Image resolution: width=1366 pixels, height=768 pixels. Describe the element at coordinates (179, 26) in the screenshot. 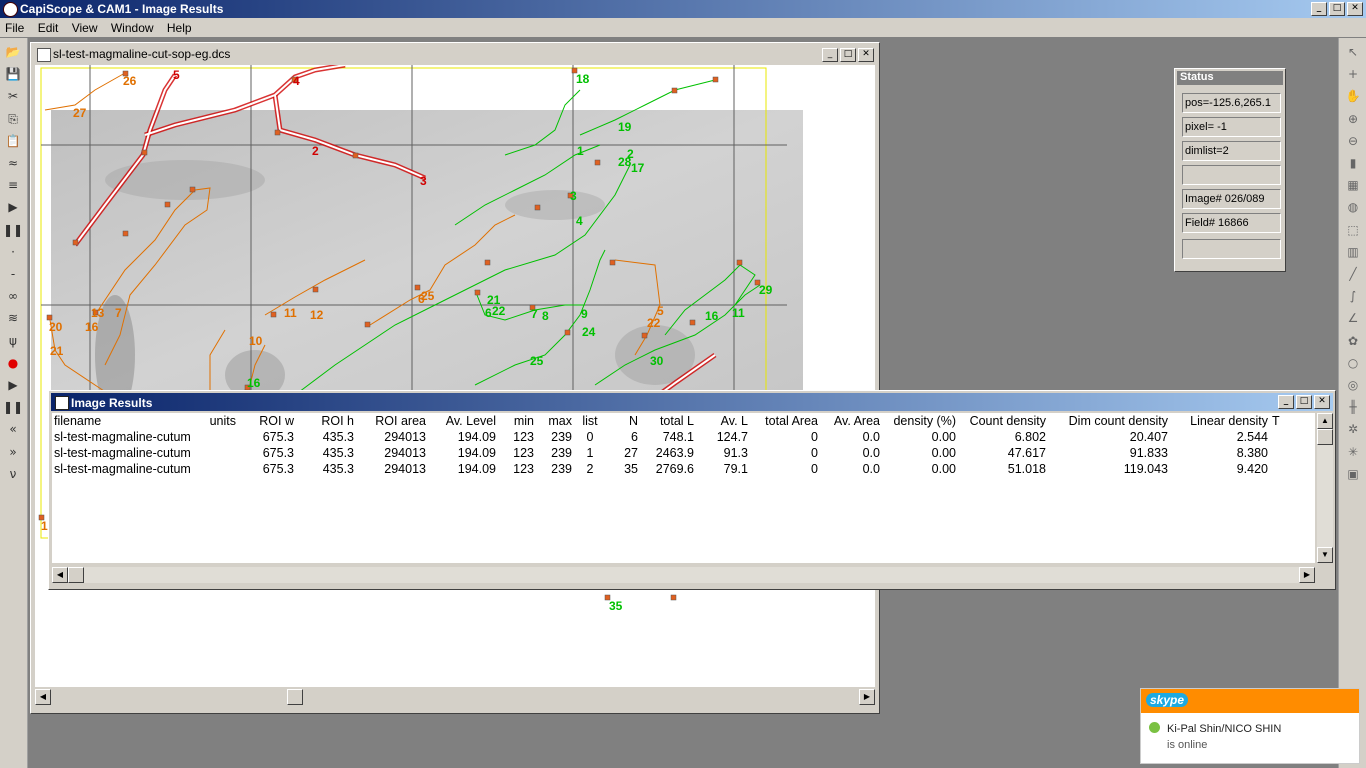

I see `menu-help: Help` at that location.